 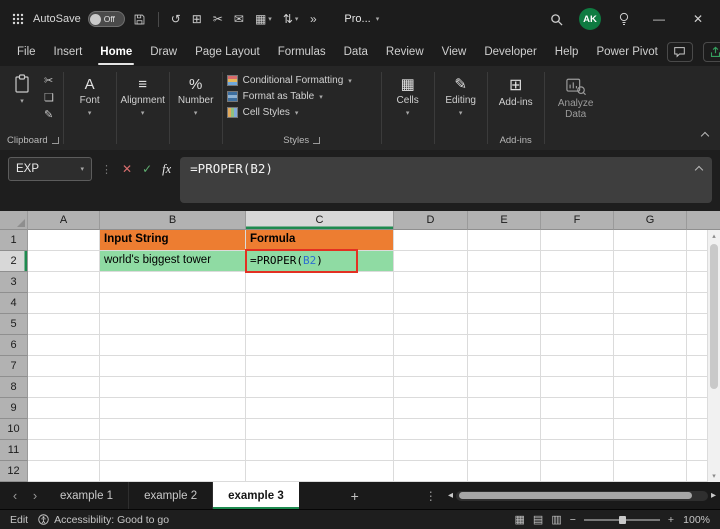 I want to click on grid-cell-D2, so click(x=431, y=261).